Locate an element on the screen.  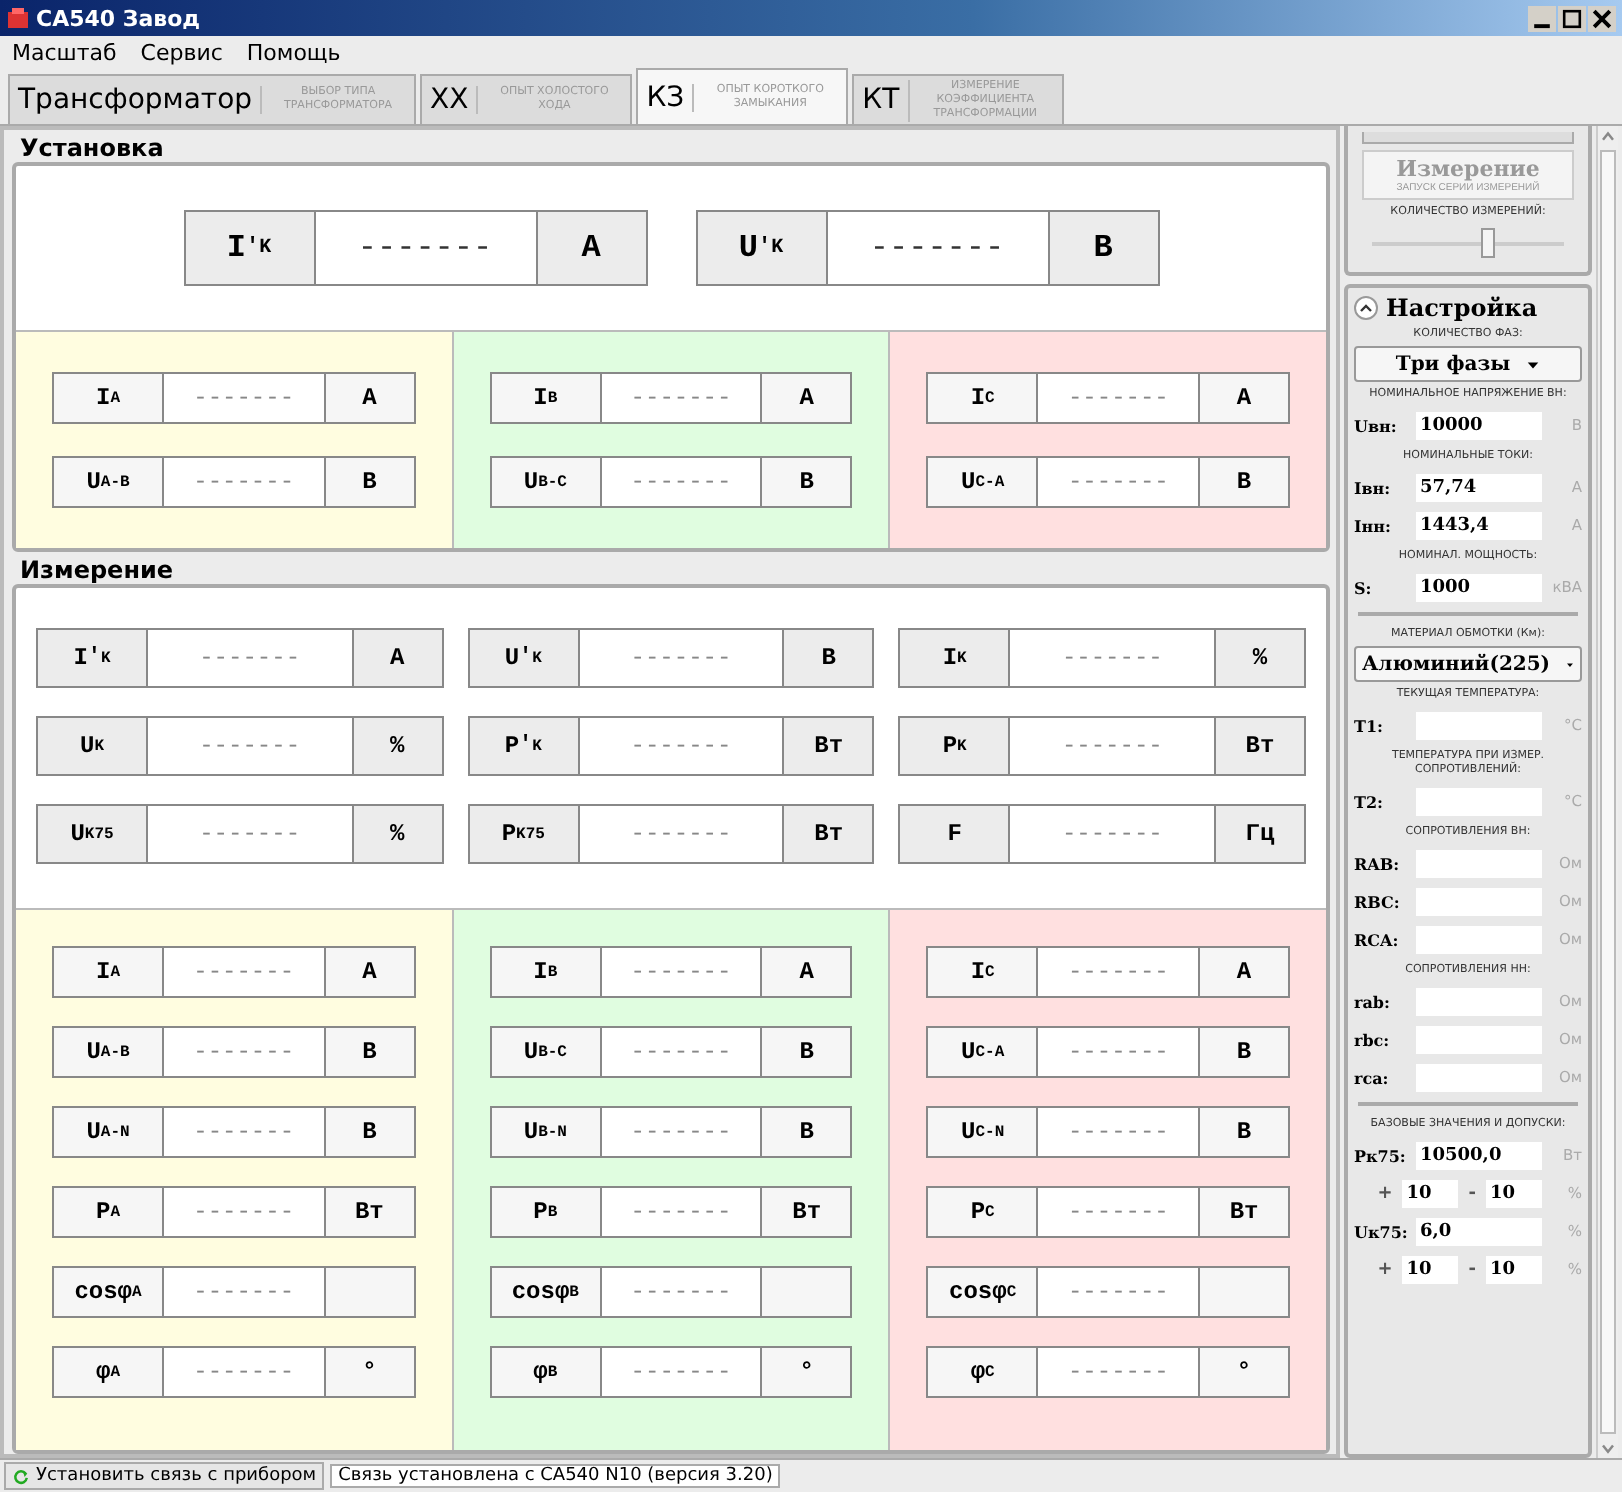
field-label: rab: is located at coordinates (1373, 1001).